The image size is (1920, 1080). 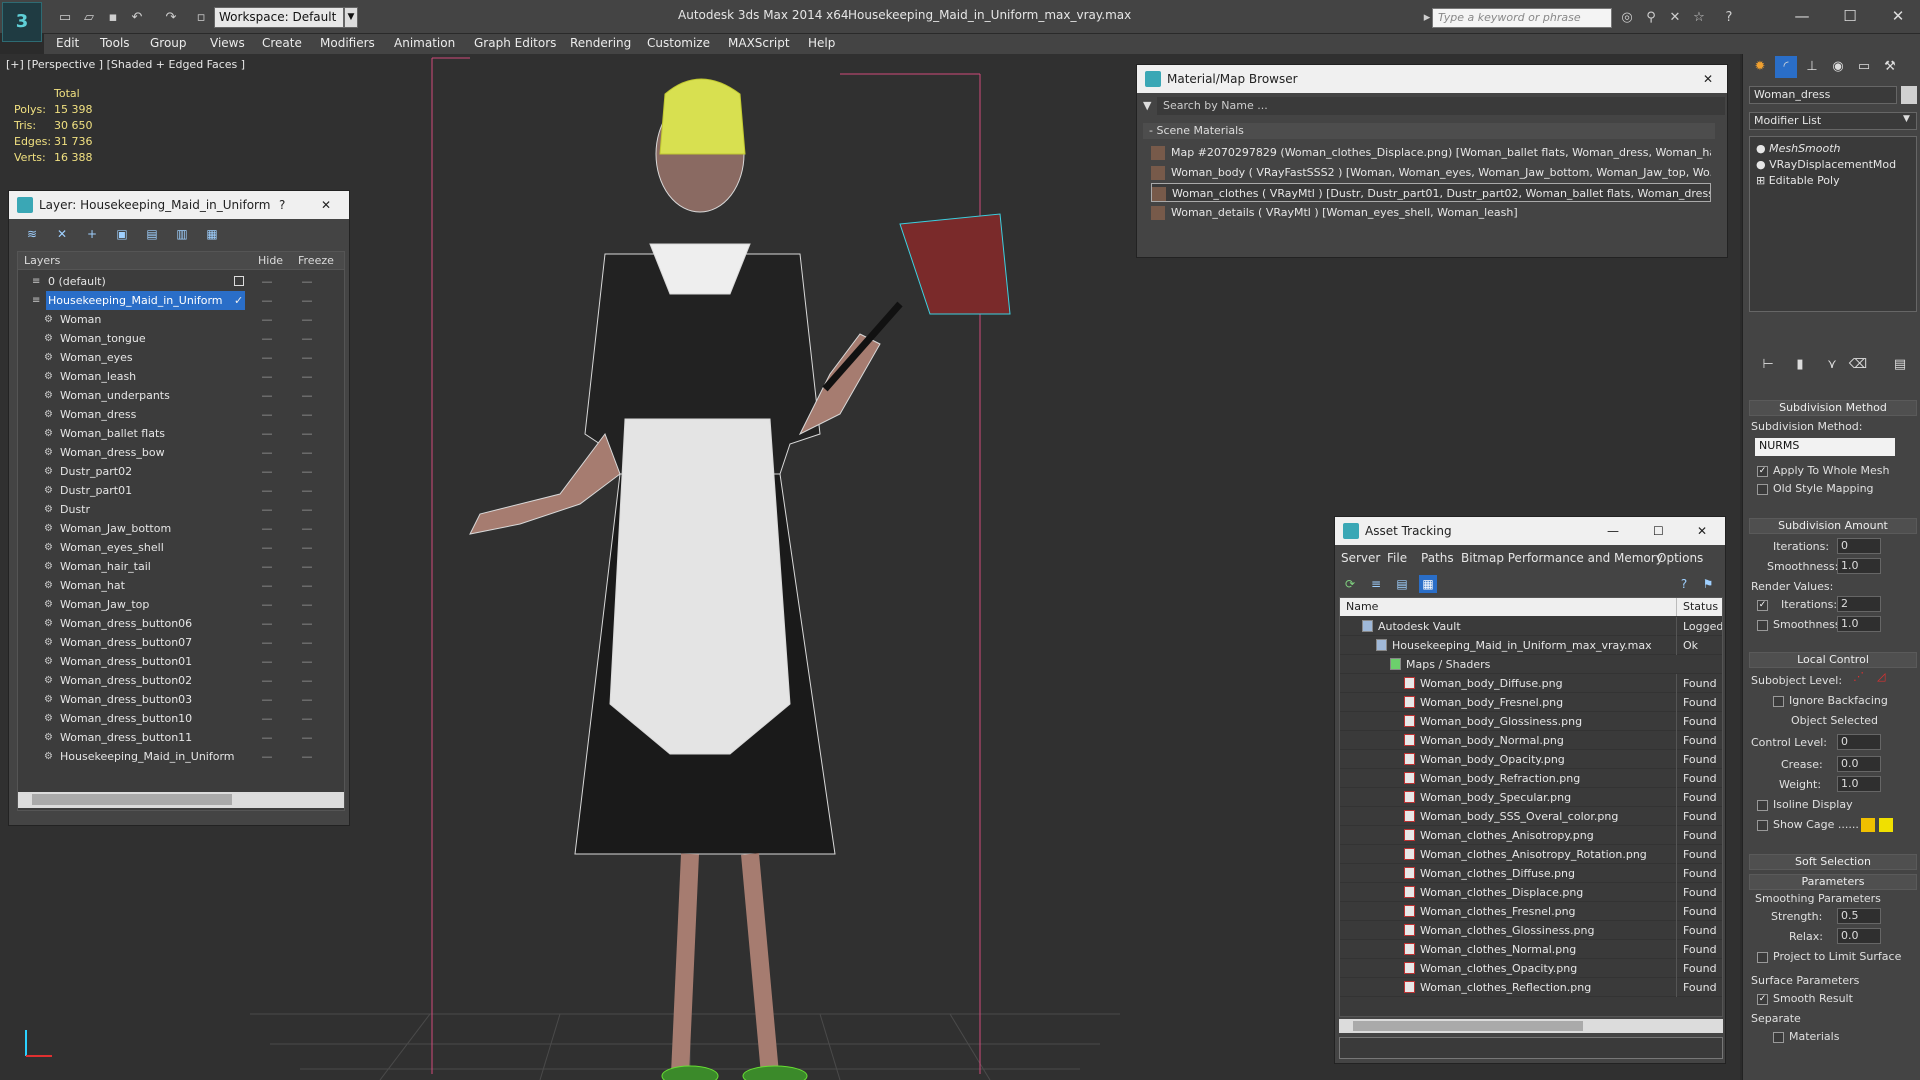 I want to click on stack-item-meshsmooth: ● MeshSmooth, so click(x=1798, y=149).